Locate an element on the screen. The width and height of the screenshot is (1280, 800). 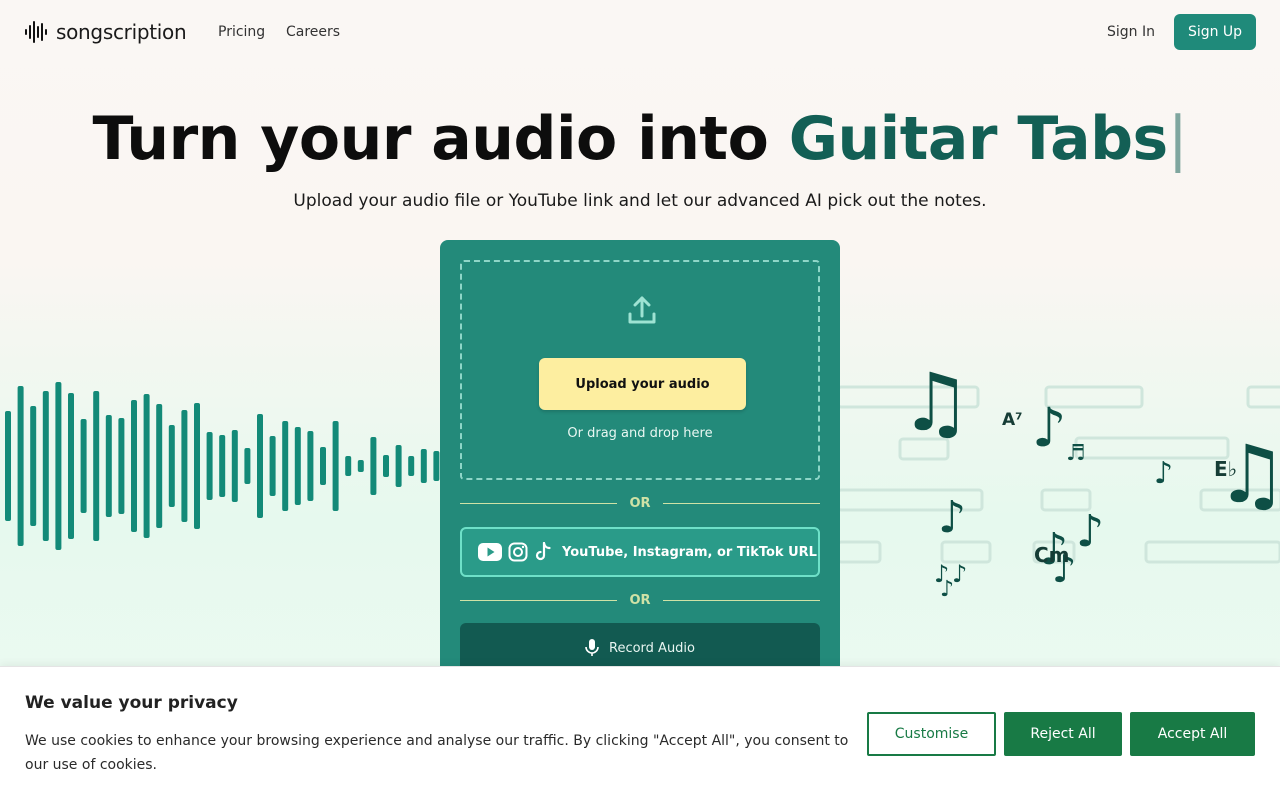
nav-link-careers: Careers is located at coordinates (313, 32).